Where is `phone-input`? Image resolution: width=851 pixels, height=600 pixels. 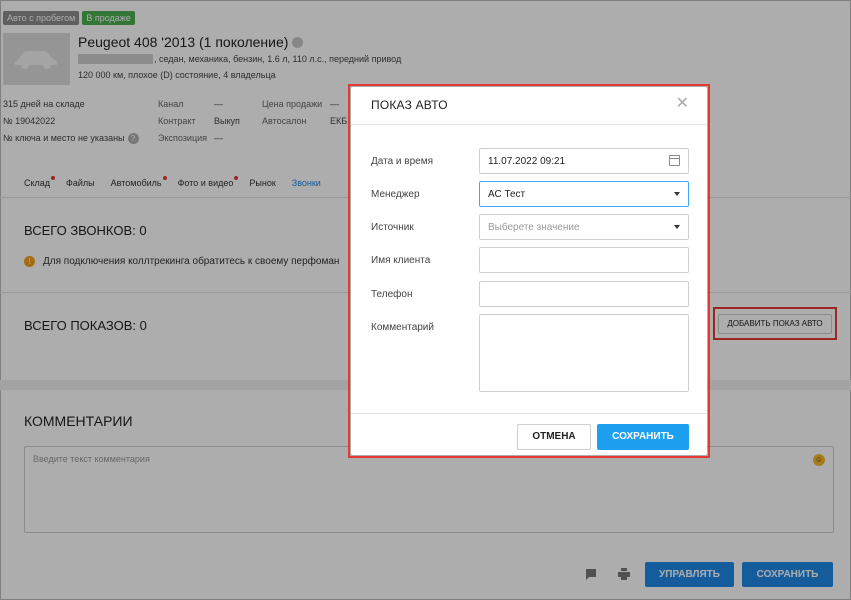
phone-input is located at coordinates (584, 294).